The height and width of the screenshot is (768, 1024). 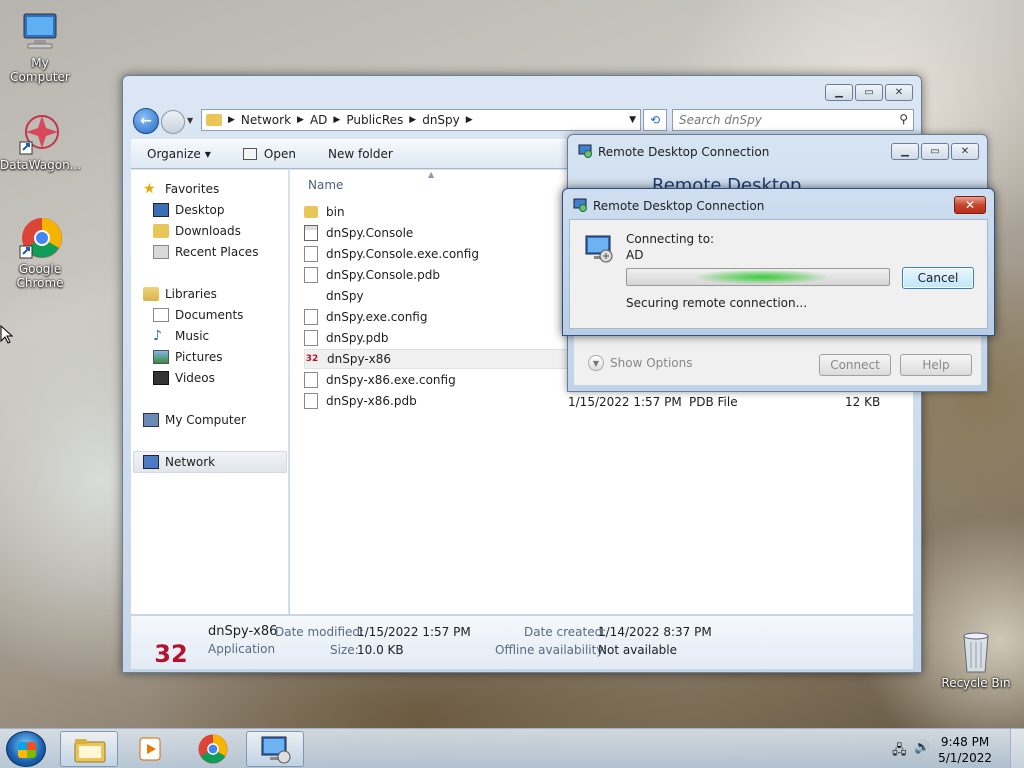 I want to click on open-label: Open, so click(x=279, y=154).